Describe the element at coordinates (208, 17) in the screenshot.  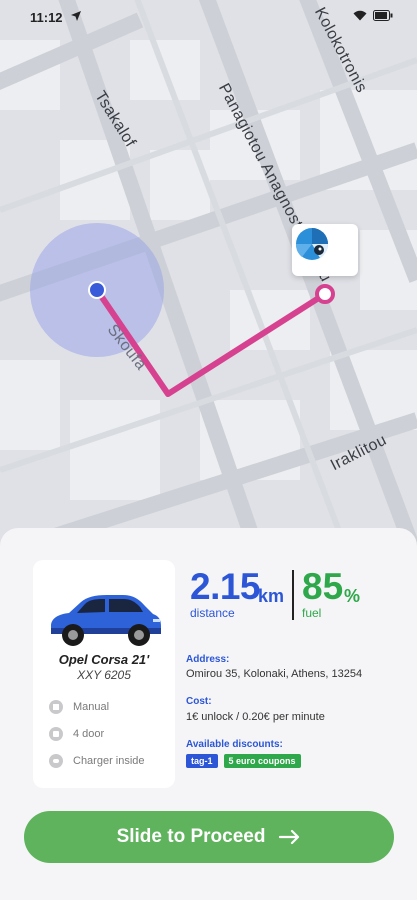
I see `status-bar: 11:12` at that location.